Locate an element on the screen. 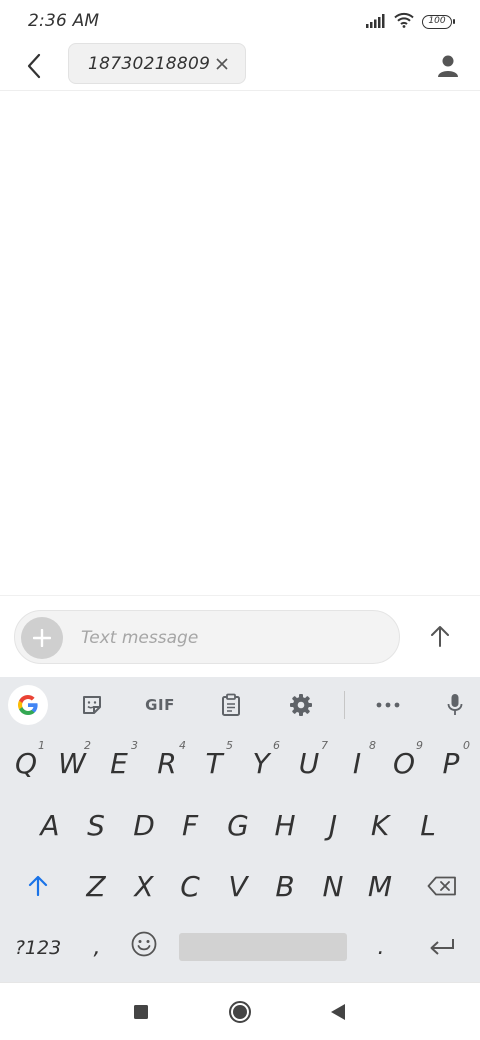 This screenshot has width=480, height=1040. key-hint: 5 is located at coordinates (229, 745).